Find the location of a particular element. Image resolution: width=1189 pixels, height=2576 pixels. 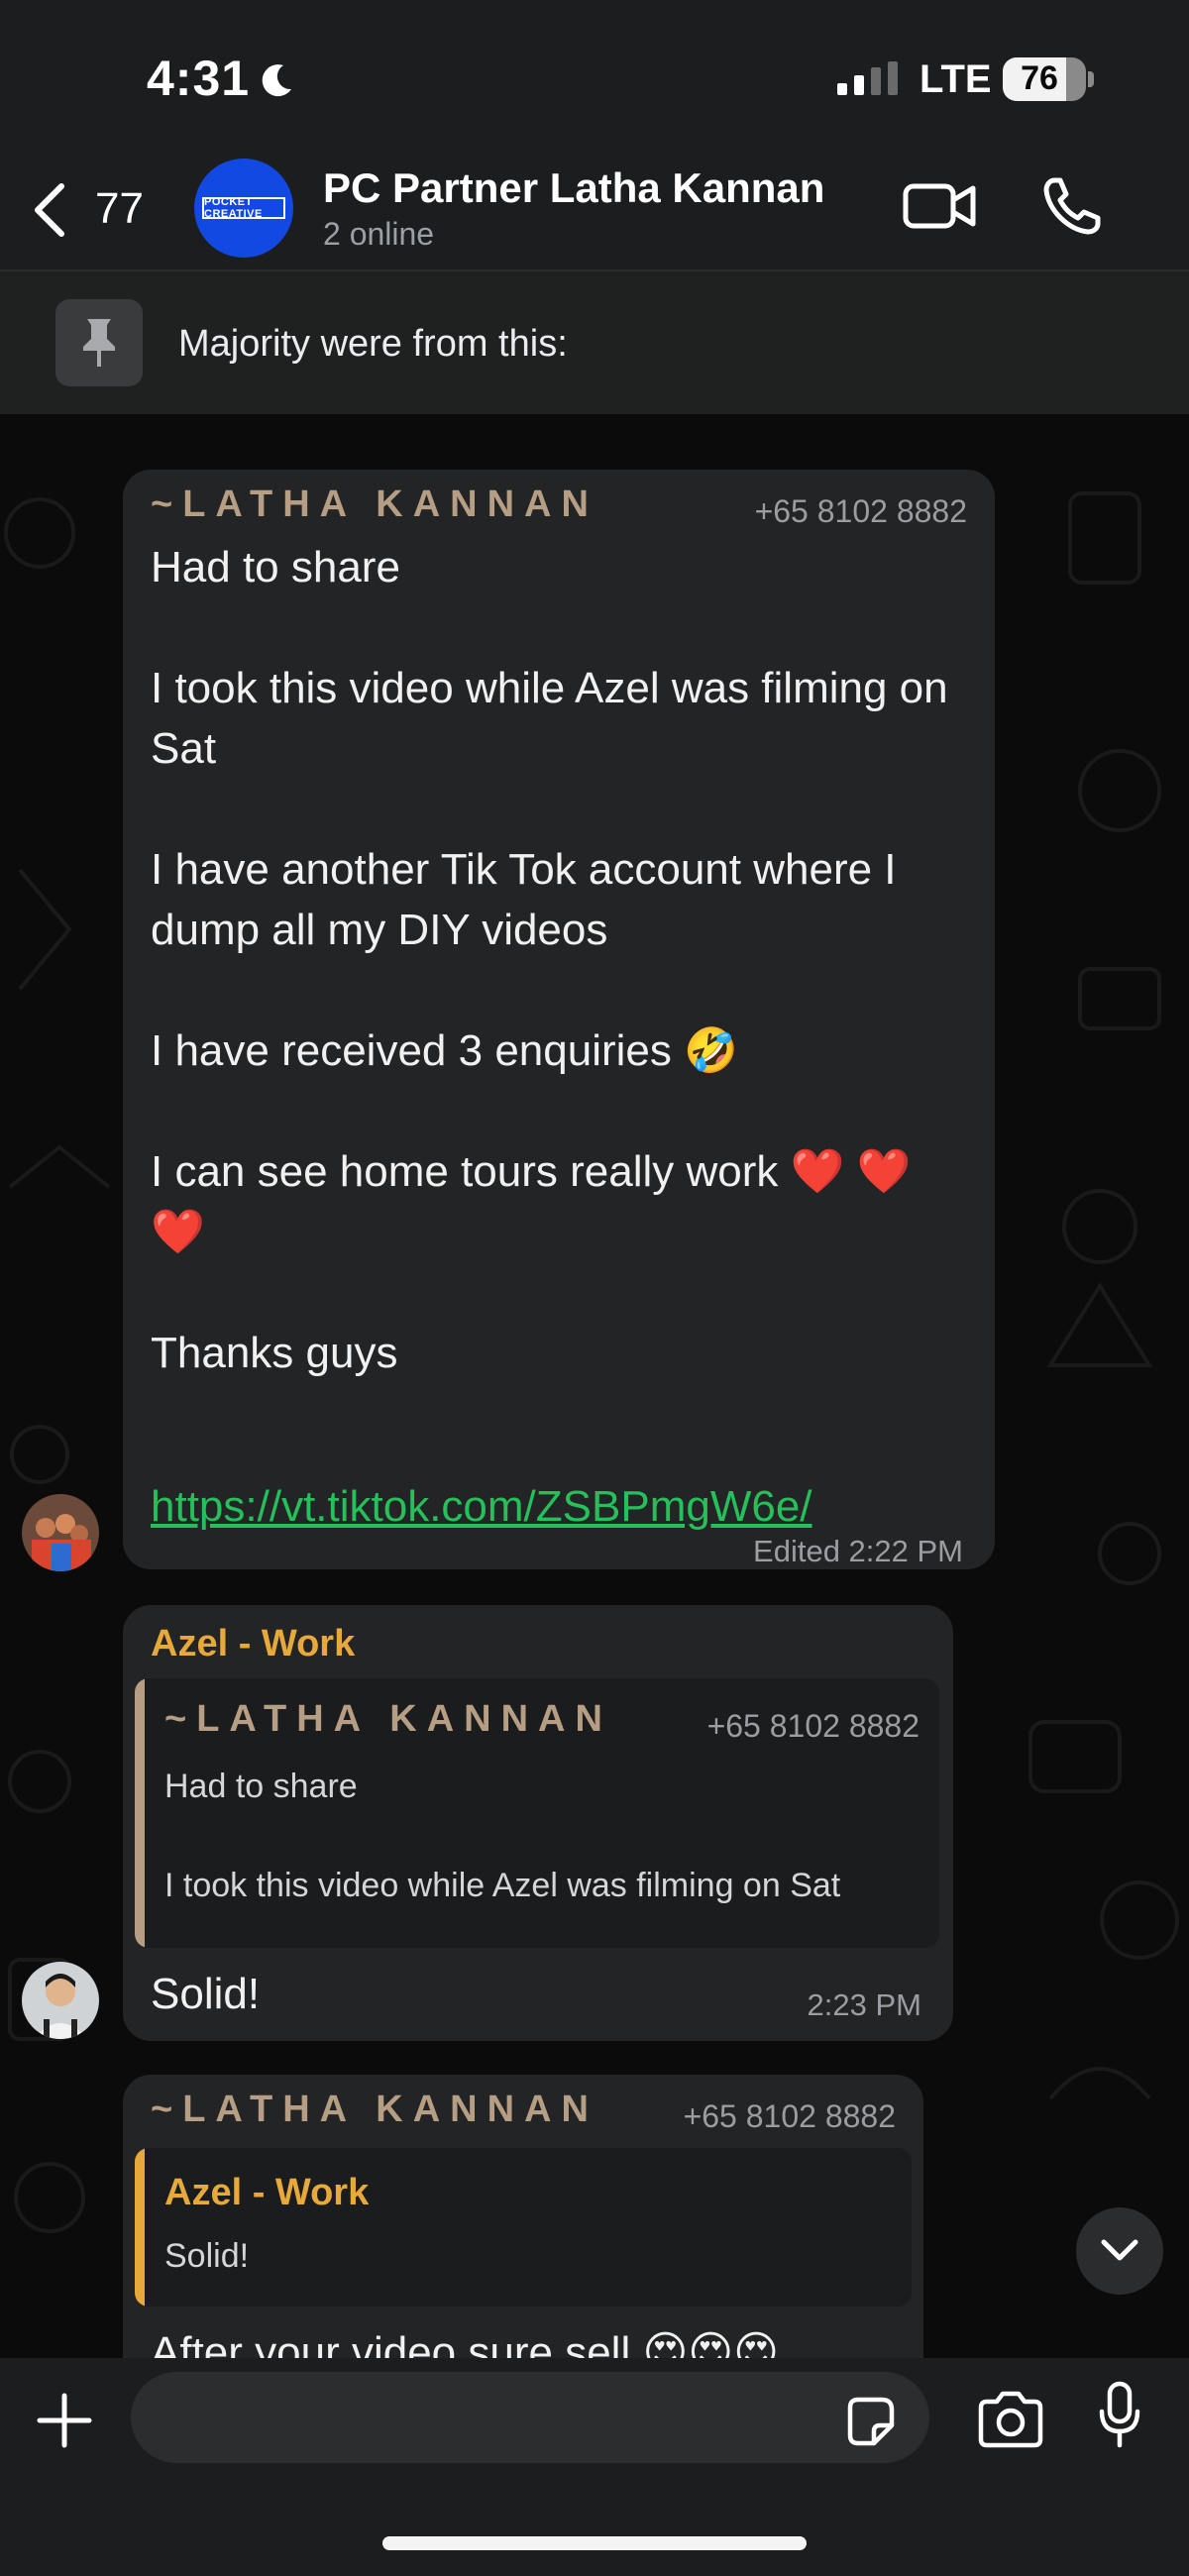

pinned-message-text: Majority were from this: is located at coordinates (373, 344).